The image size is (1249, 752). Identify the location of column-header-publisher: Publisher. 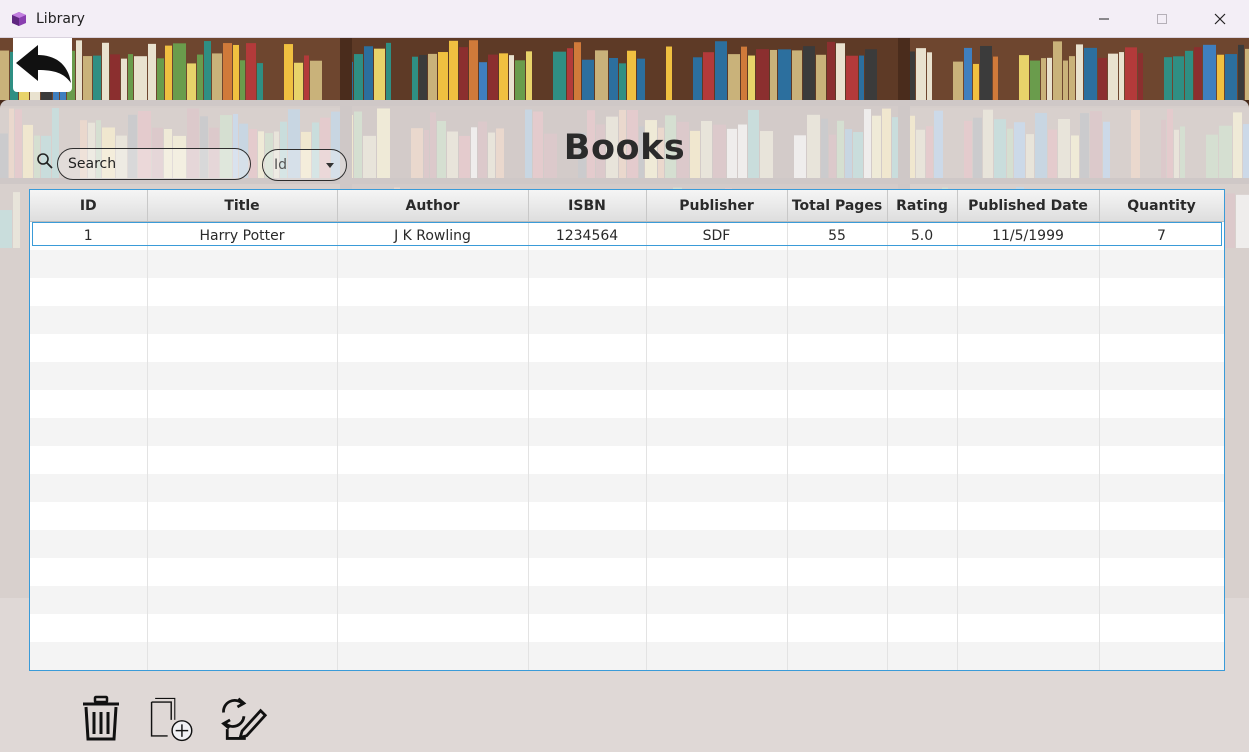
(717, 206).